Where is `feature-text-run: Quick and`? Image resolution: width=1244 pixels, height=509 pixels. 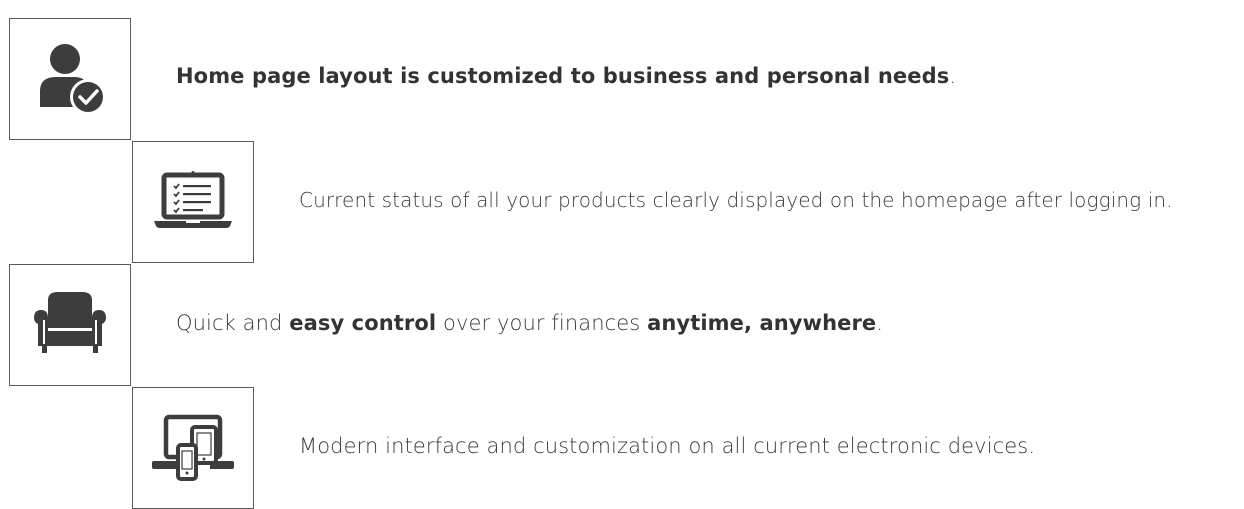
feature-text-run: Quick and is located at coordinates (233, 323).